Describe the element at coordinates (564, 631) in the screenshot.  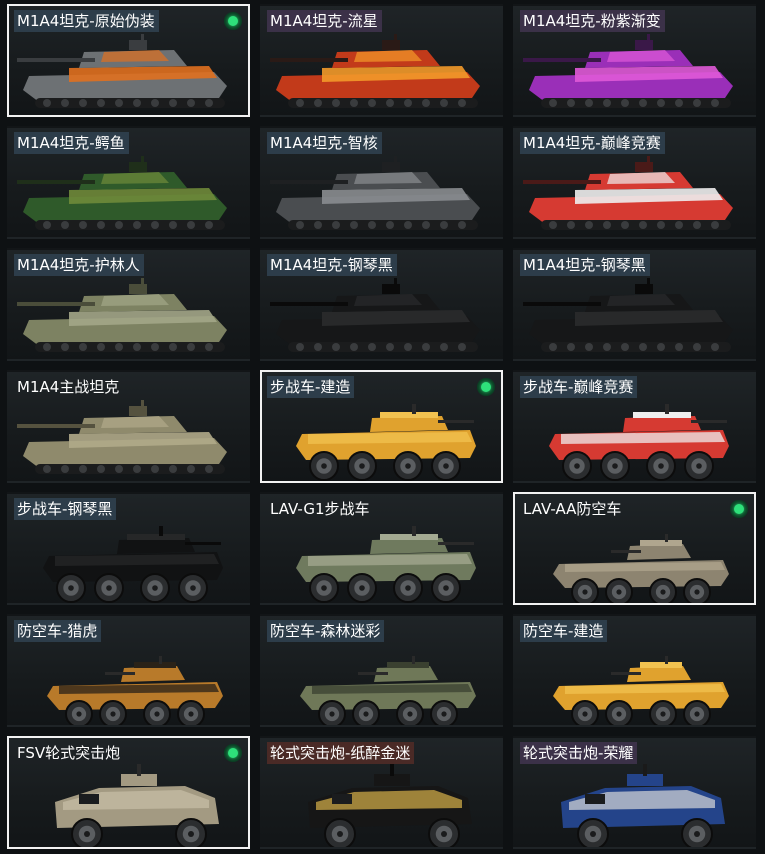
I see `skin-name-label: 防空车-建造` at that location.